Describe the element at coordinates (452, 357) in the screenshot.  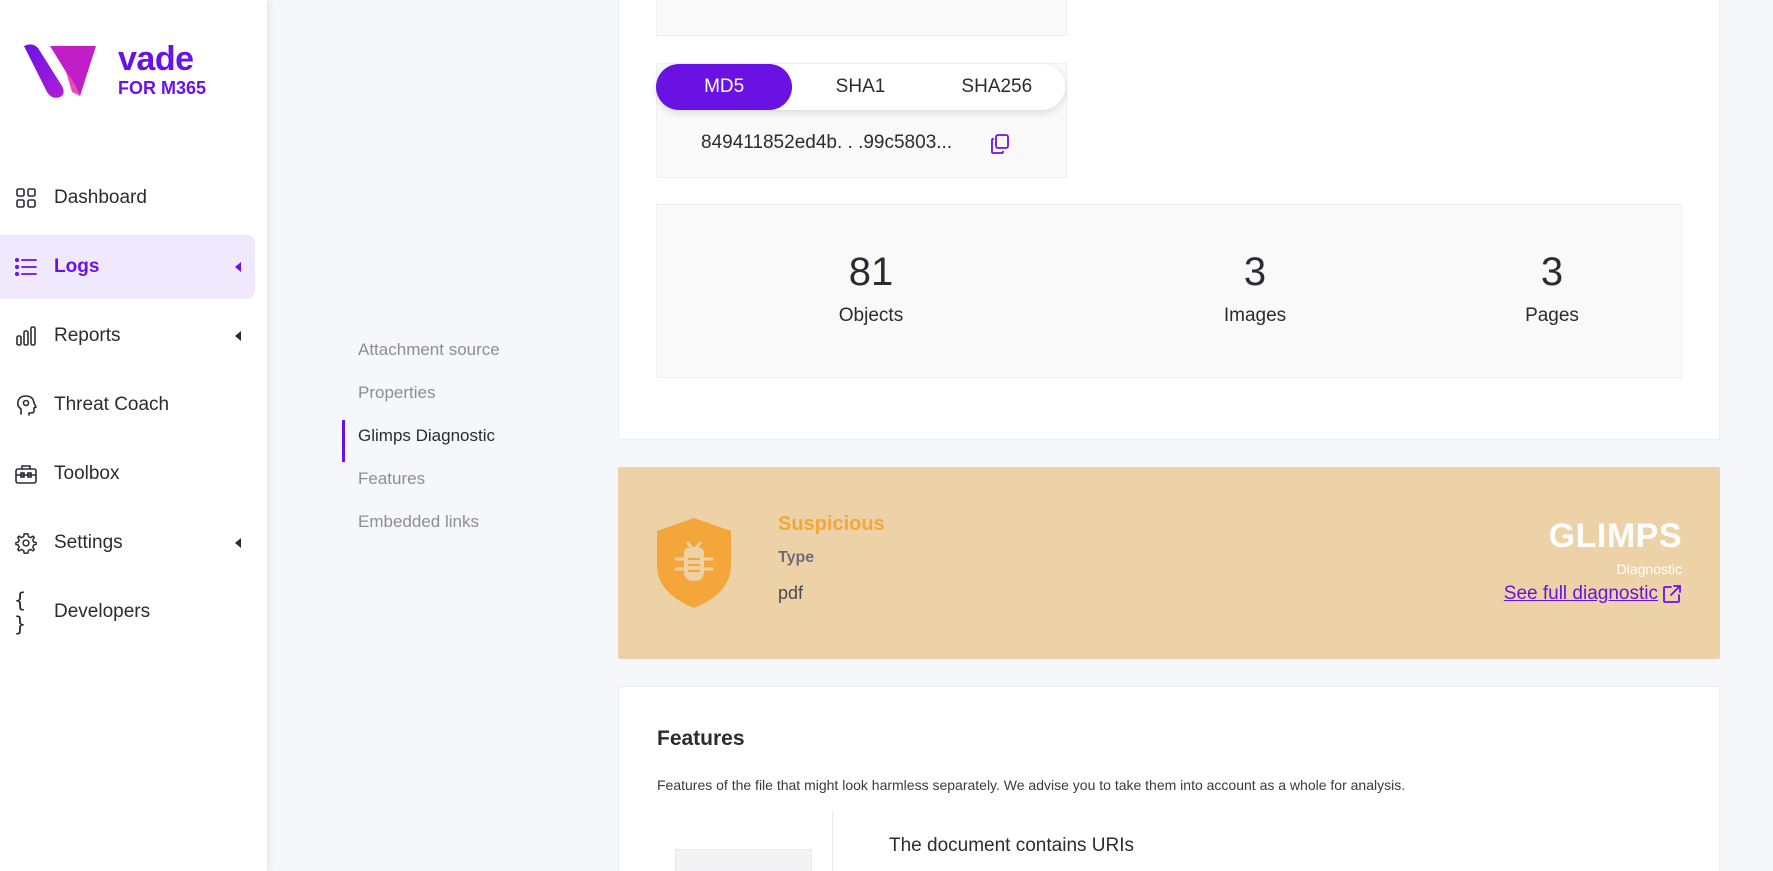
I see `anchor-attachment-source: Attachment source` at that location.